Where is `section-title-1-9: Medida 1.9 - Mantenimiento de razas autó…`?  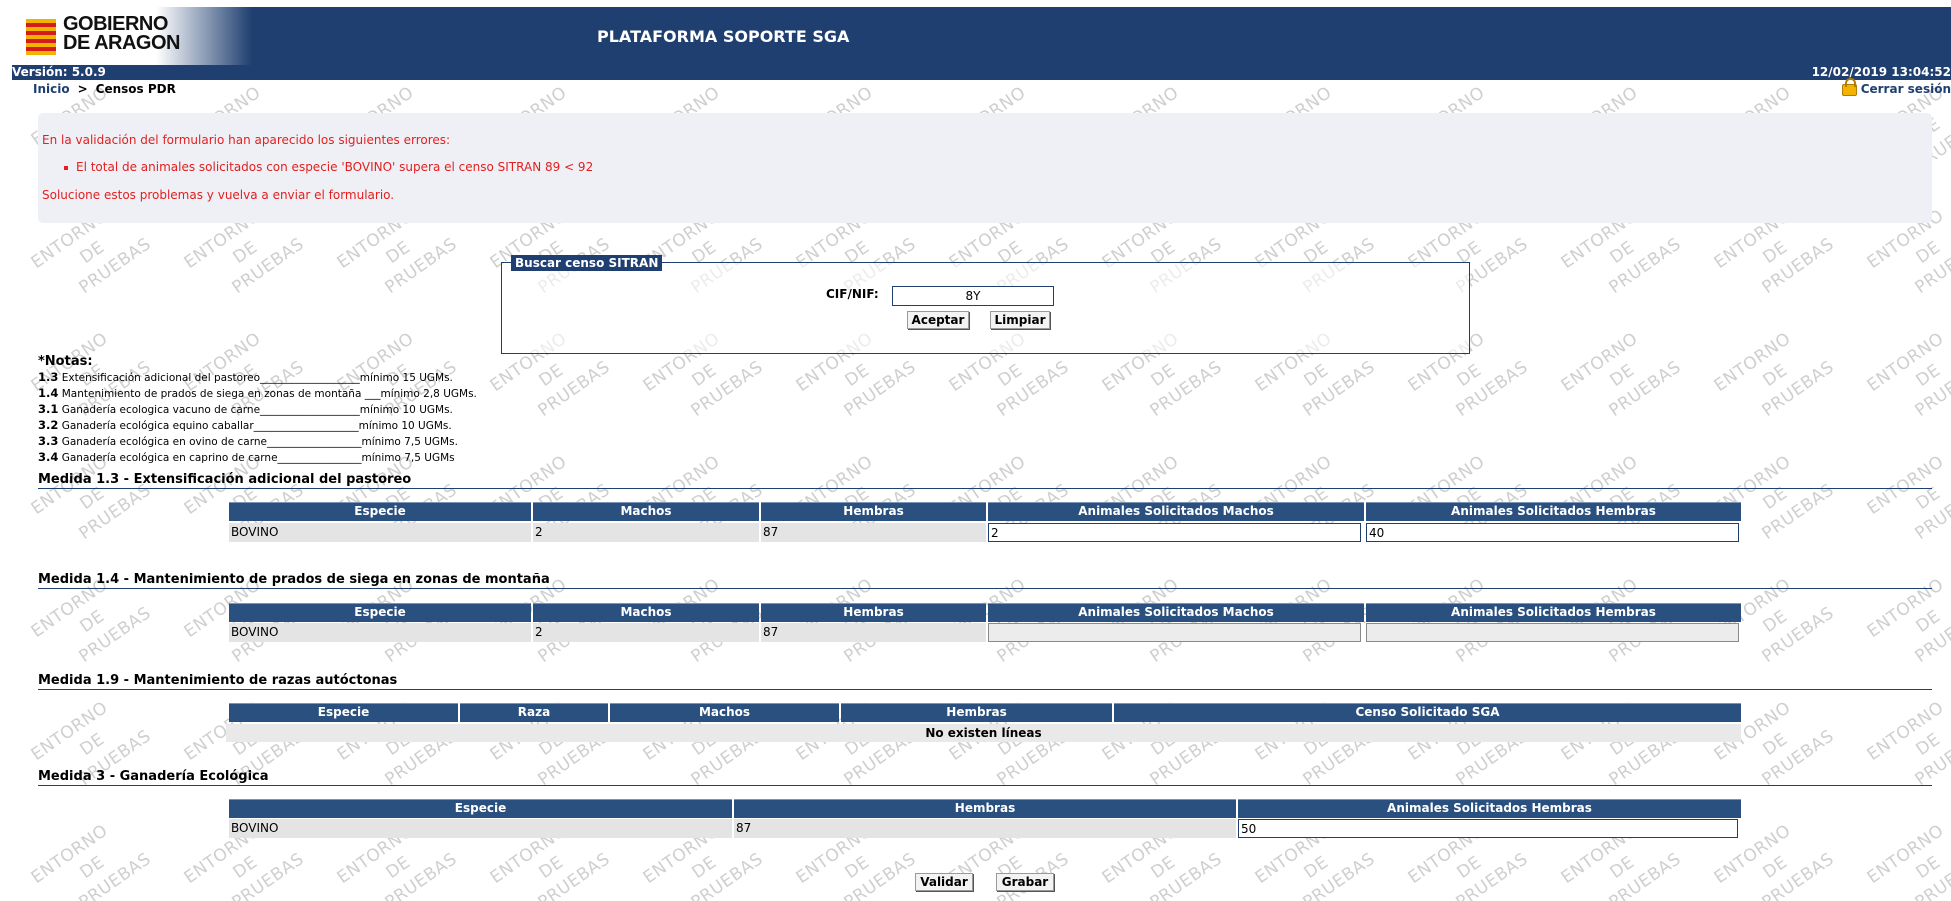
section-title-1-9: Medida 1.9 - Mantenimiento de razas autó… is located at coordinates (218, 680).